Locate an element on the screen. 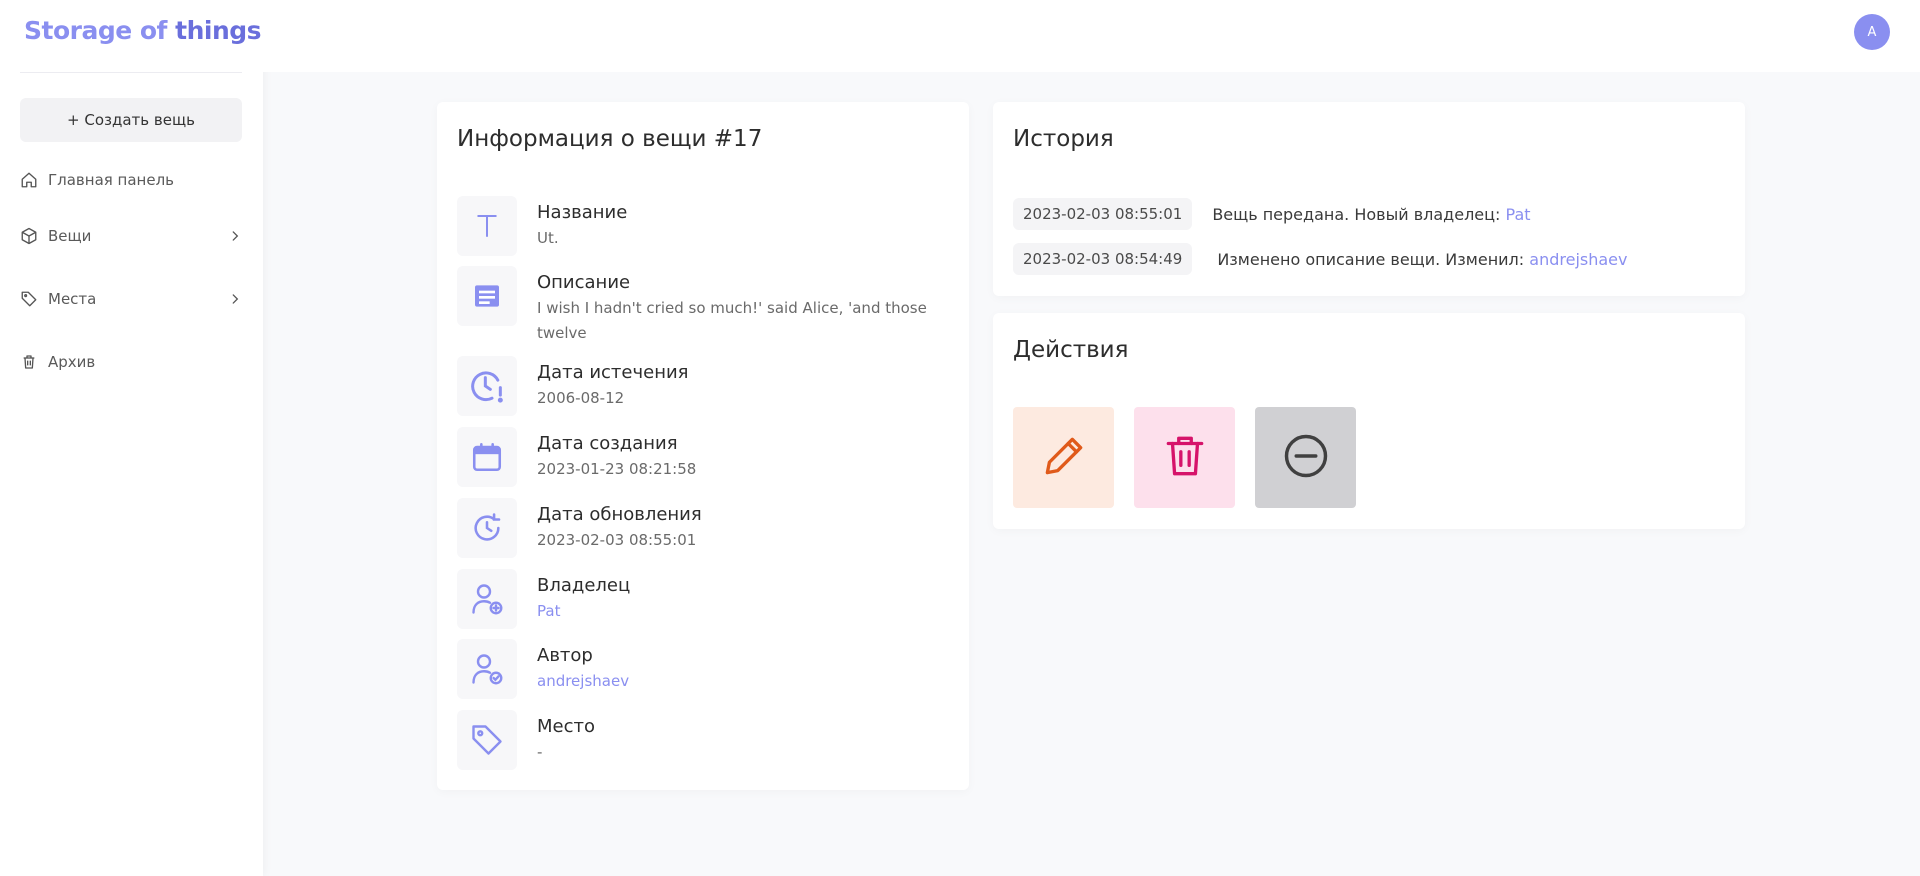  sidebar-item-archive: Архив is located at coordinates (131, 362).